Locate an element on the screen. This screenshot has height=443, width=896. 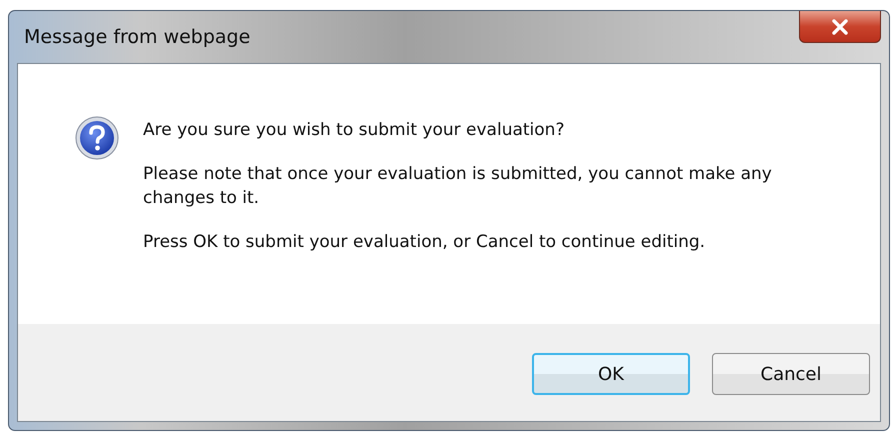
window-title: Message from webpage is located at coordinates (136, 37).